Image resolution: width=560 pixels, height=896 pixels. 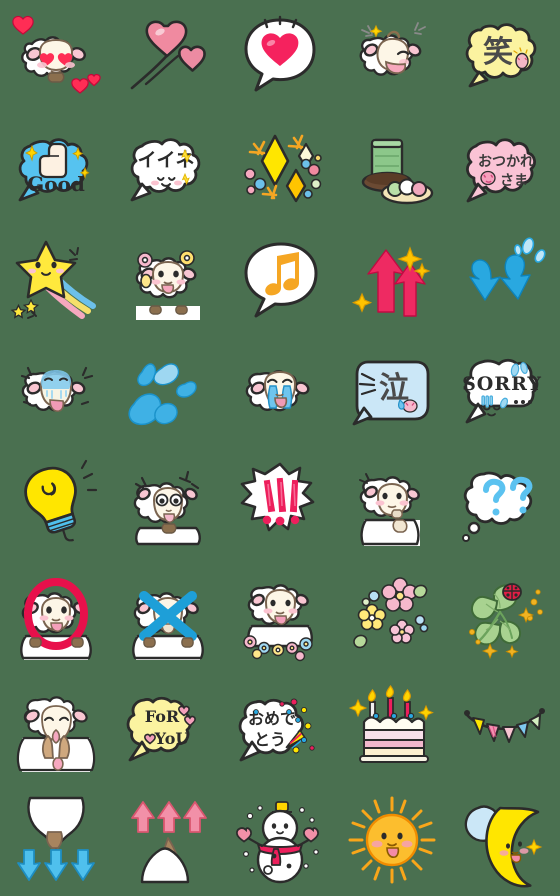 I want to click on emoji-cell-sheep-down-arrows, so click(x=56, y=840).